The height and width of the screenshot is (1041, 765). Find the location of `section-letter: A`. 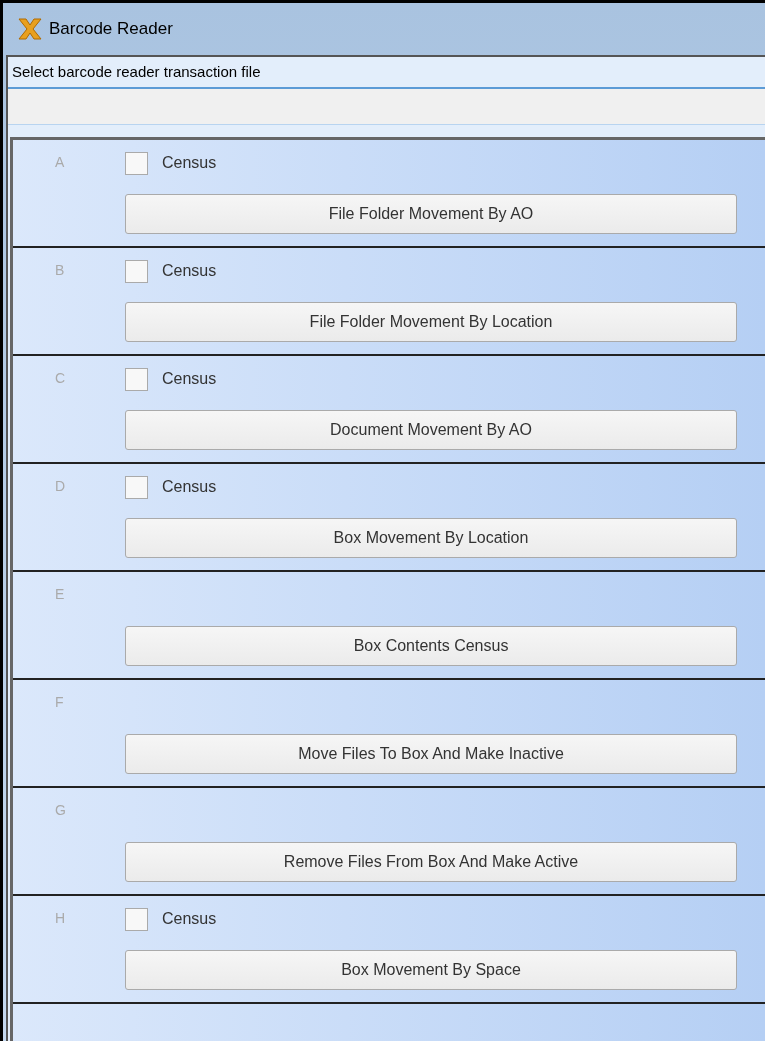

section-letter: A is located at coordinates (60, 162).